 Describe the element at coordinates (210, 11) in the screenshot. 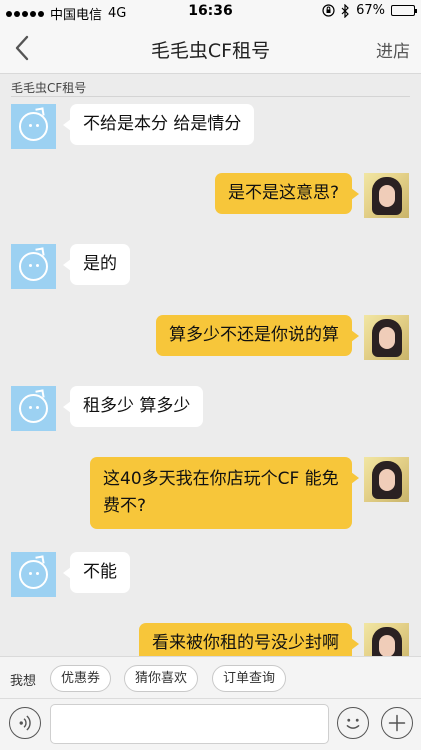

I see `status-bar: 中国电信 4G 16:36 67%` at that location.